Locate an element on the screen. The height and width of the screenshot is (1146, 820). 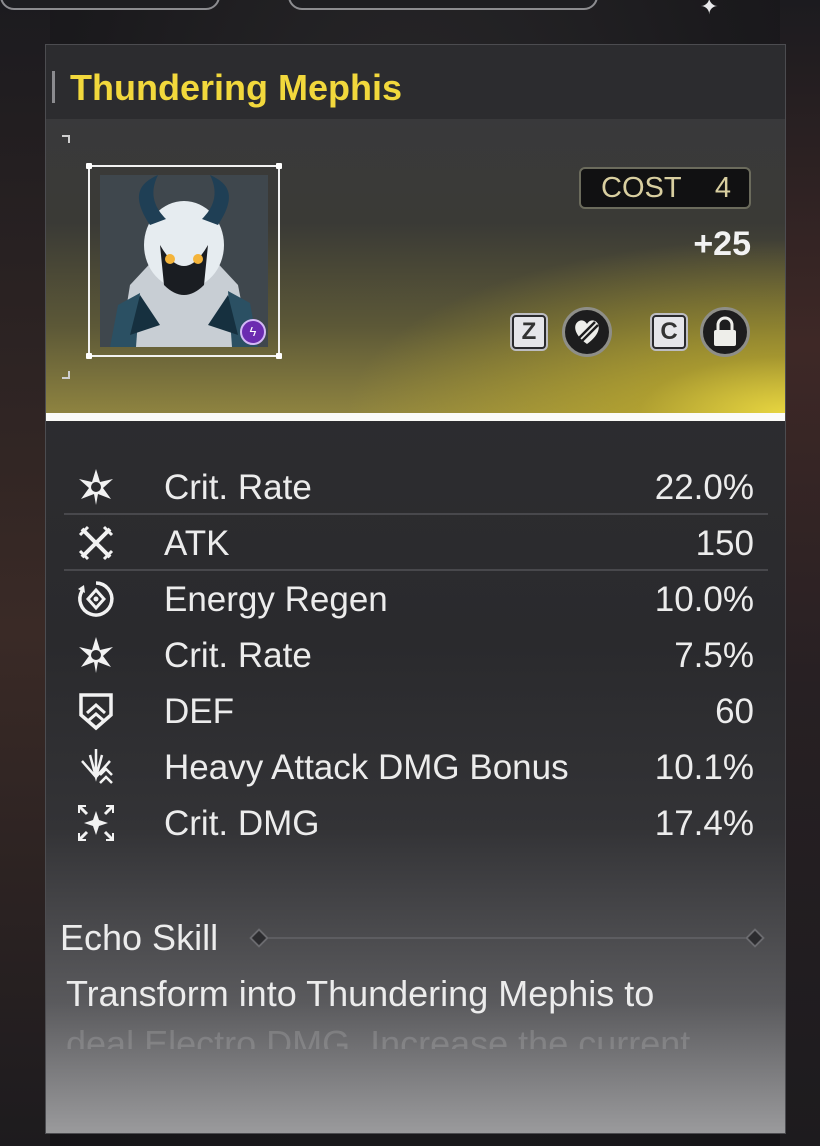
stat-name: Heavy Attack DMG Bonus is located at coordinates (366, 767).